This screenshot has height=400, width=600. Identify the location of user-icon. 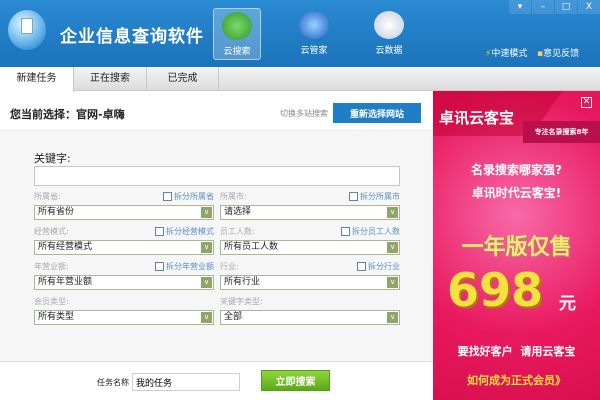
(314, 25).